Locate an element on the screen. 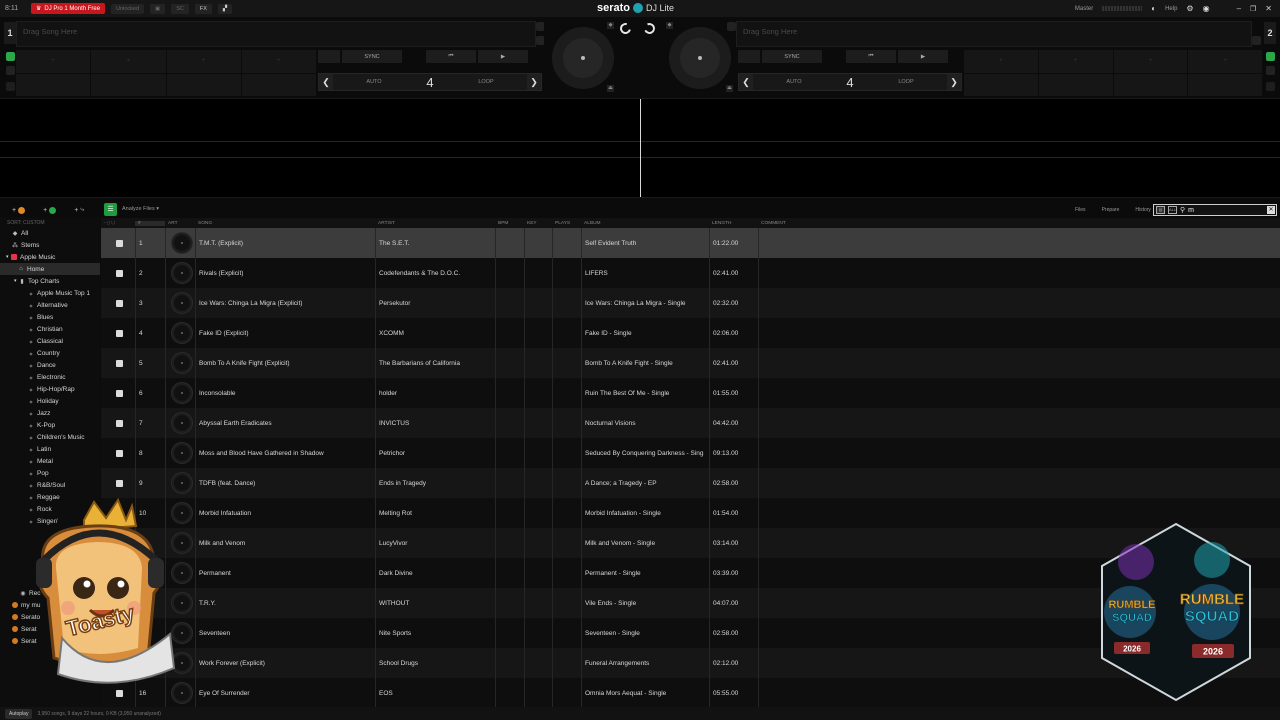  deck-2-play-button: ▶ is located at coordinates (923, 56).